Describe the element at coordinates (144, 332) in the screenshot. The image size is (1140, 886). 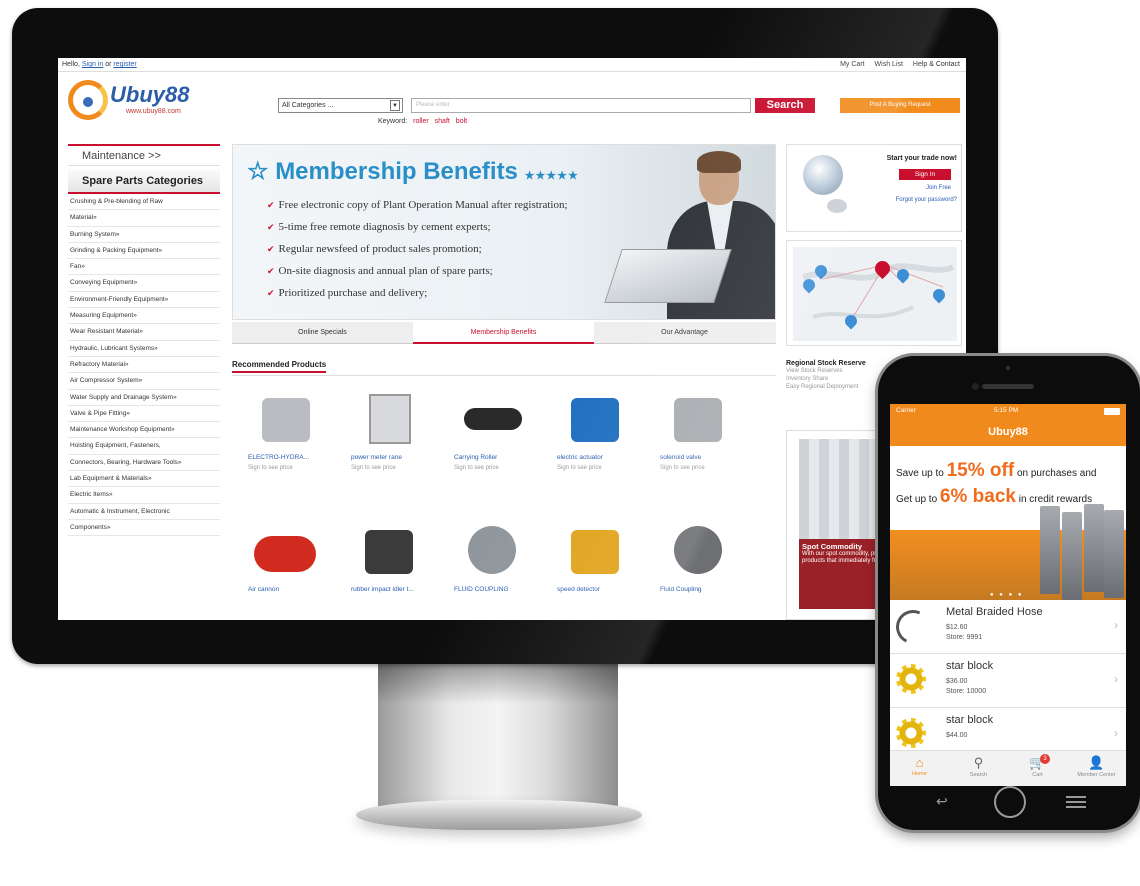
I see `sidebar-category-item: Wear Resistant Material»` at that location.